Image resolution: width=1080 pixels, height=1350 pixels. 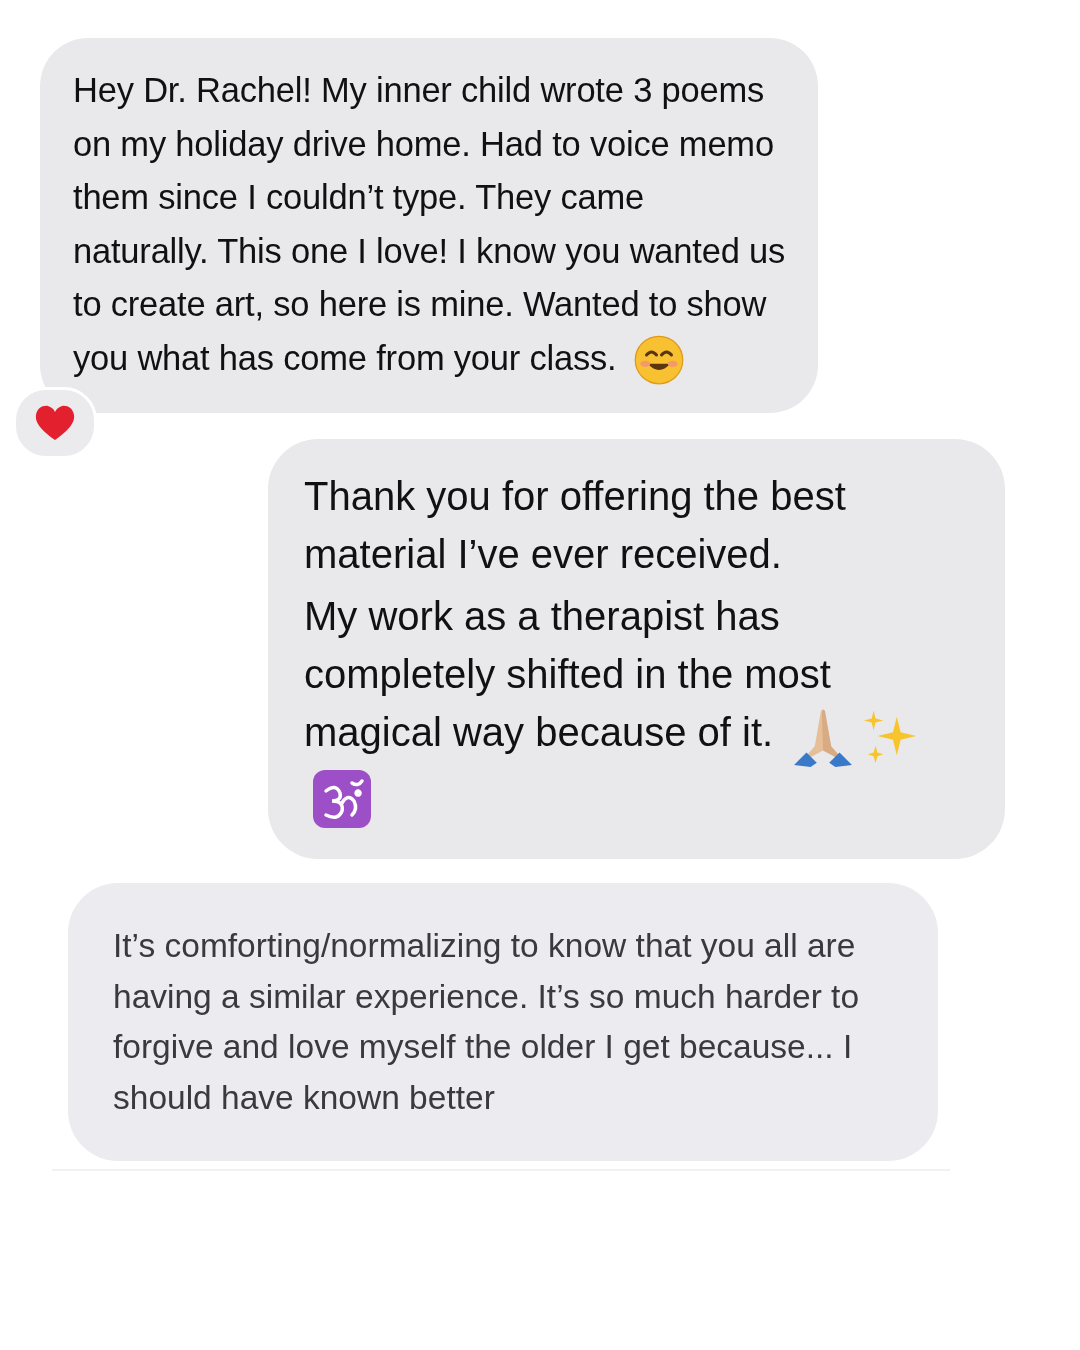 I want to click on message-text: Thank you for offering the best material I’ve ever received., so click(x=575, y=526).